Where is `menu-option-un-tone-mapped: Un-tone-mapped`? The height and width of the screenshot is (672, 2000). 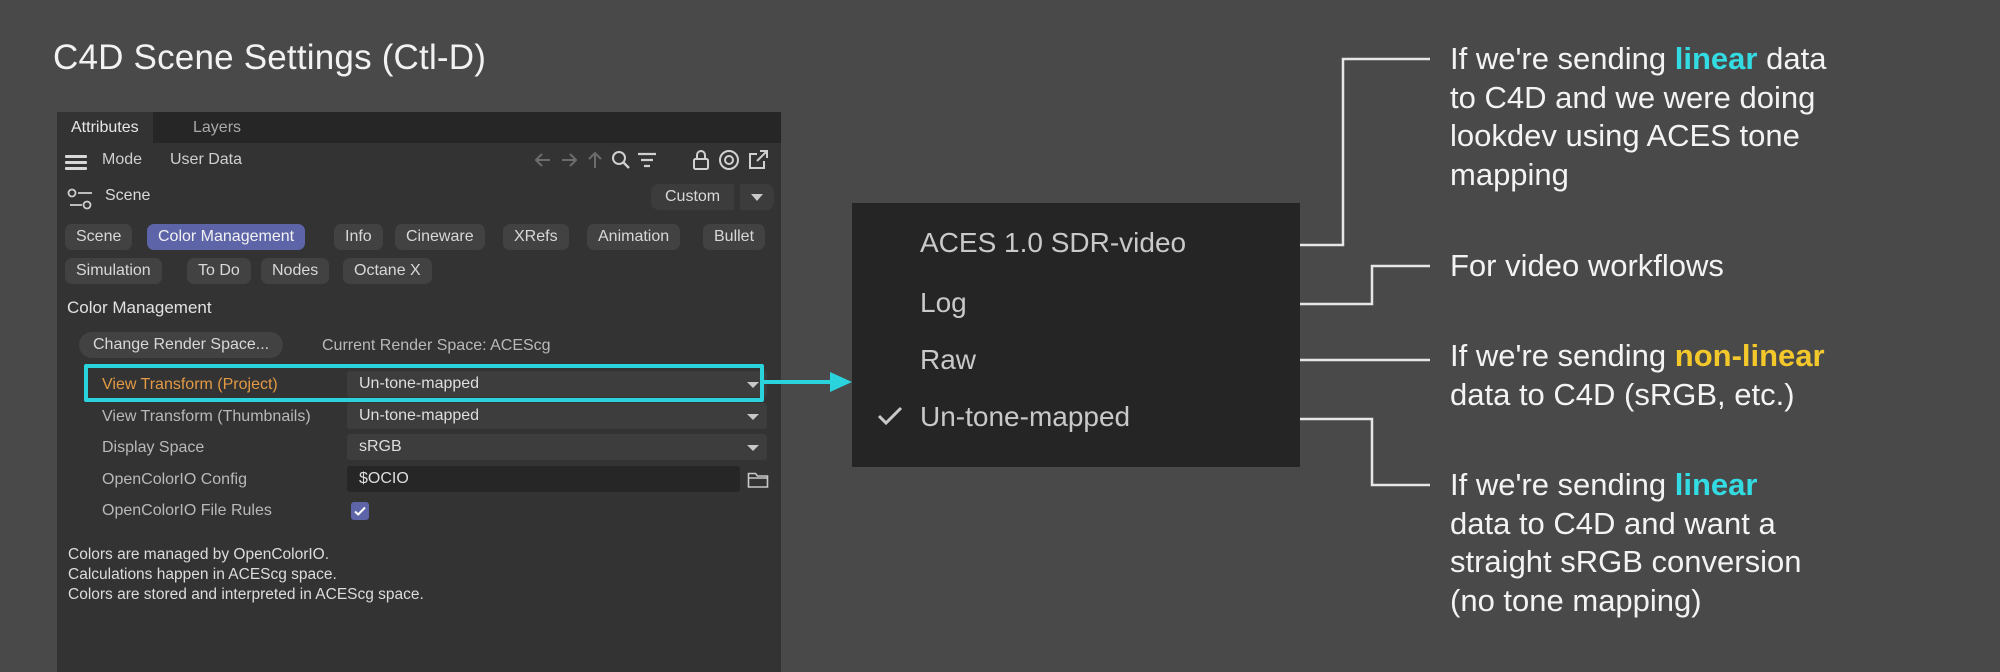
menu-option-un-tone-mapped: Un-tone-mapped is located at coordinates (1025, 417).